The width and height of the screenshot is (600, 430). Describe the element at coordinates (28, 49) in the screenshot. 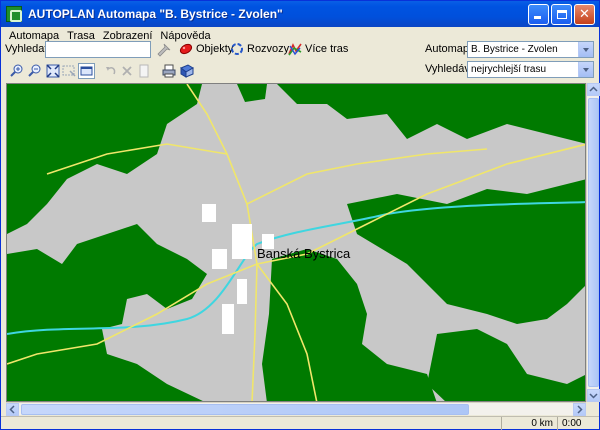

I see `search-label: Vyhledat:` at that location.